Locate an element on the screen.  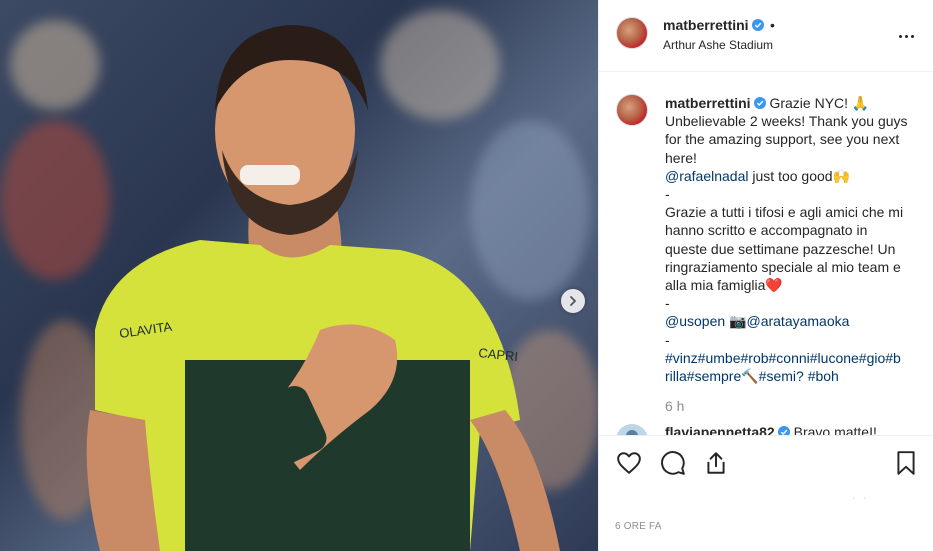
next-photo-button is located at coordinates (573, 301).